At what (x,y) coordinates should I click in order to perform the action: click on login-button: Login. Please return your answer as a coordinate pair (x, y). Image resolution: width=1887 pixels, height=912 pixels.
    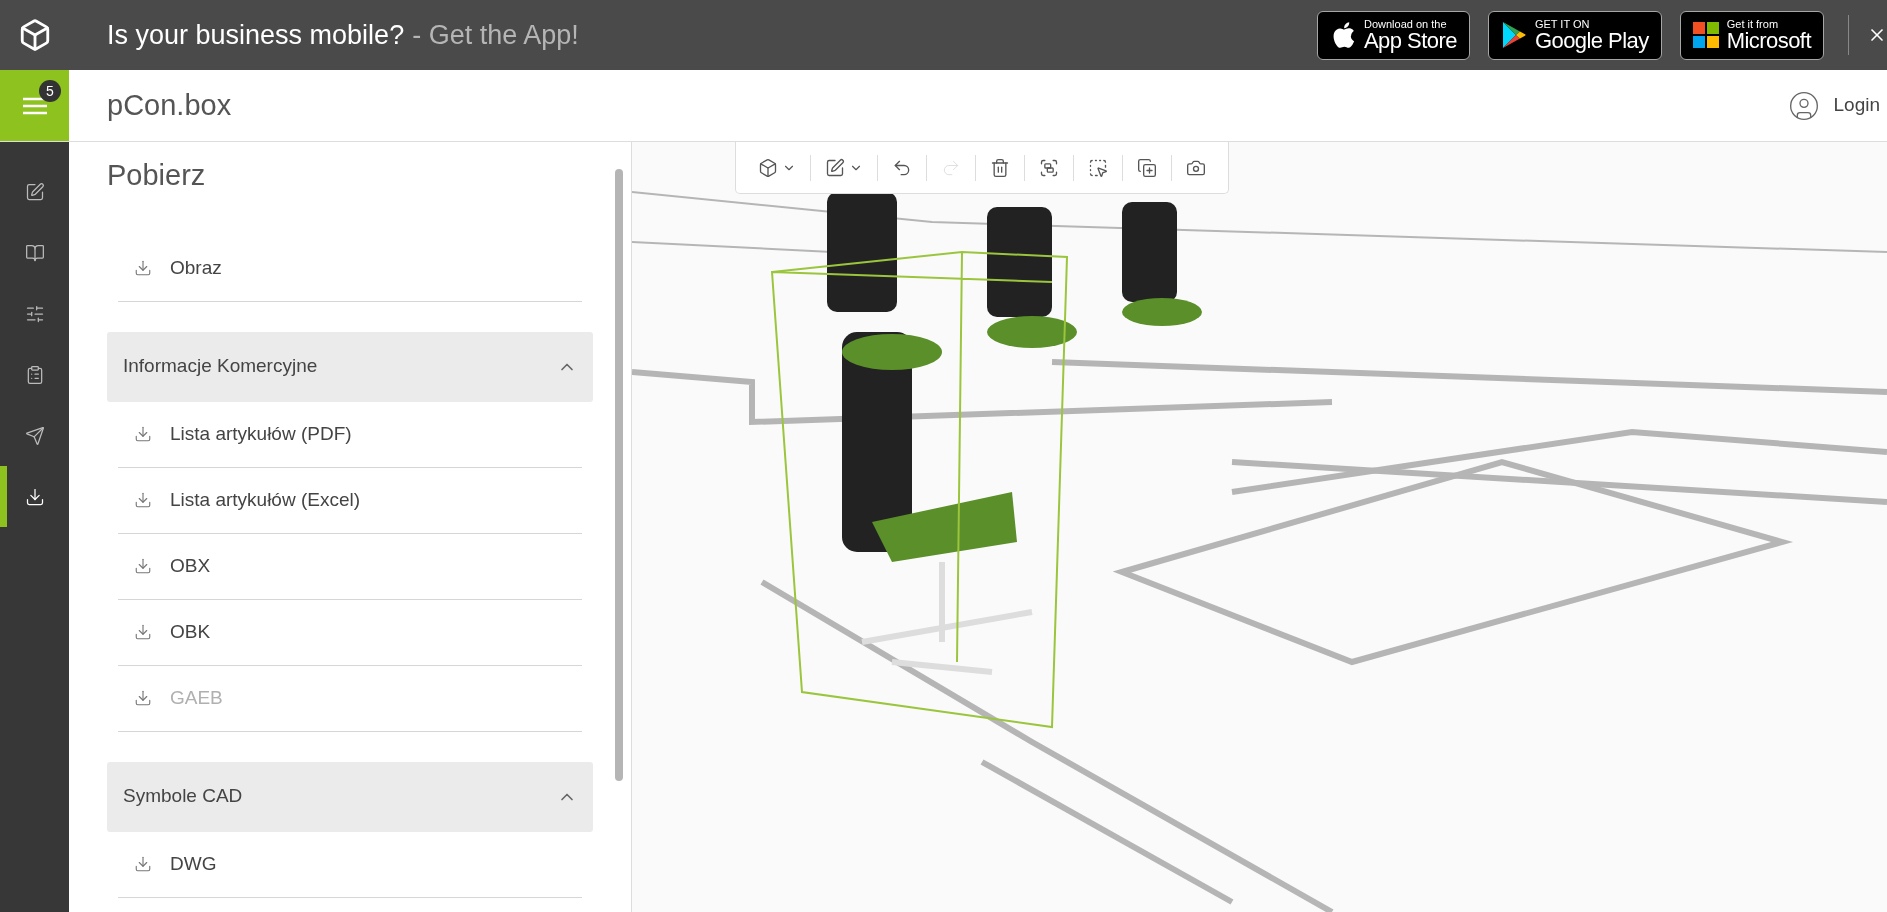
    Looking at the image, I should click on (1833, 105).